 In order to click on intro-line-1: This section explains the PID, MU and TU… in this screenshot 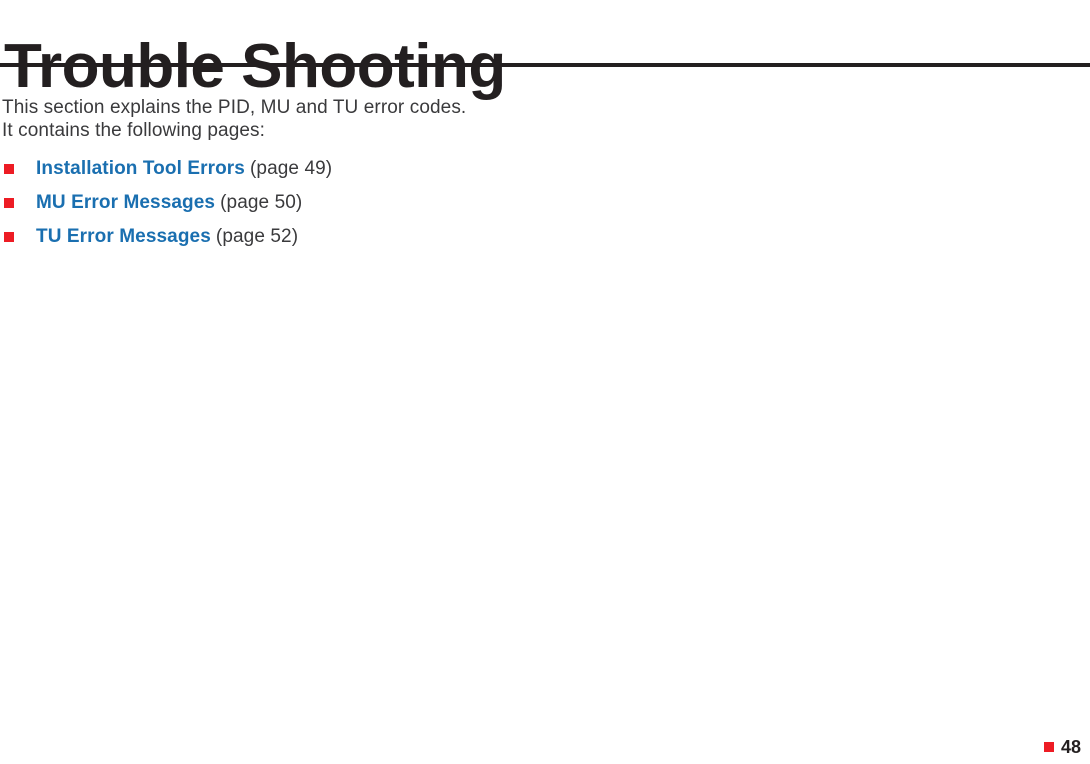, I will do `click(234, 107)`.